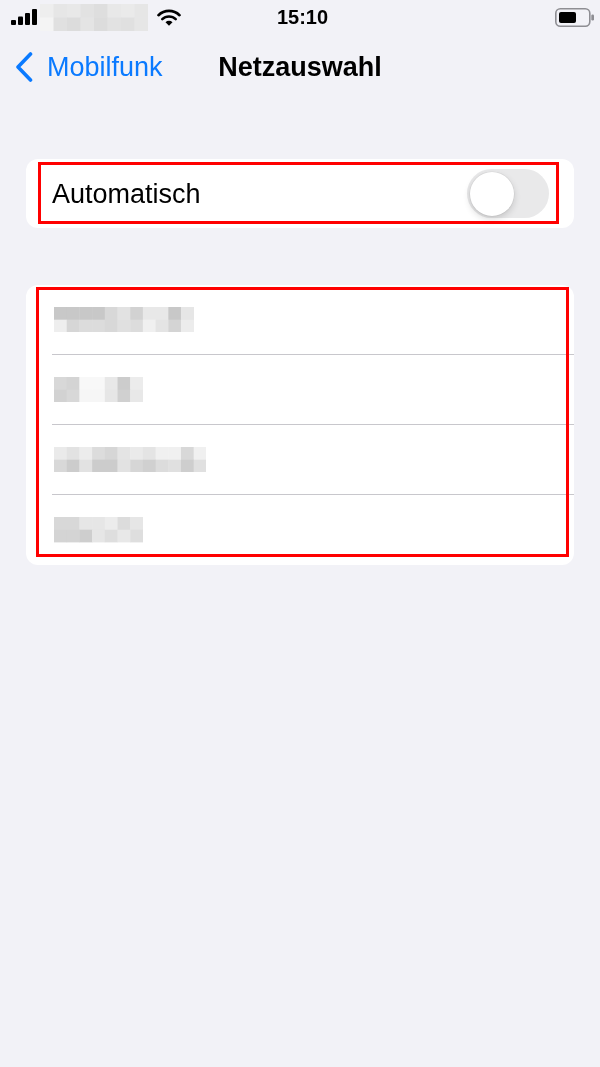 The height and width of the screenshot is (1067, 600). I want to click on back-button: Mobilfunk, so click(89, 67).